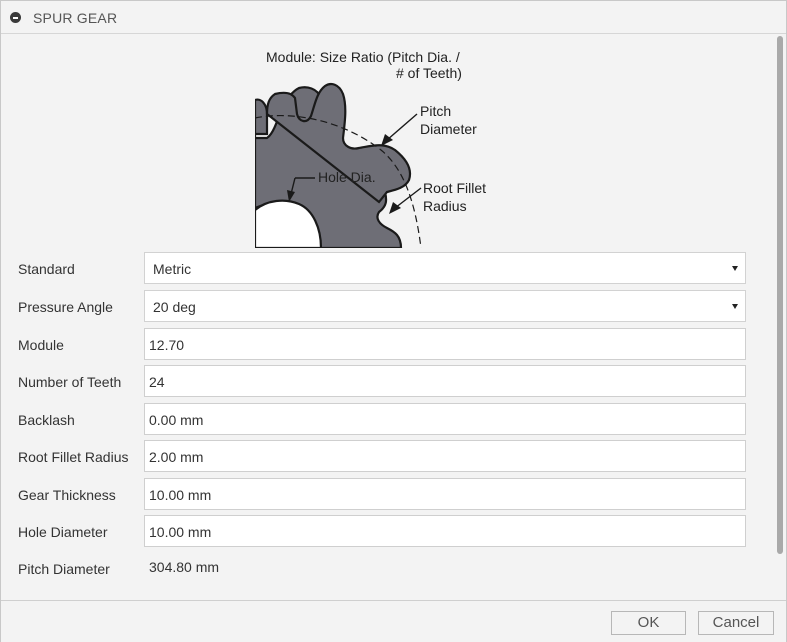  Describe the element at coordinates (75, 18) in the screenshot. I see `panel-title: SPUR GEAR` at that location.